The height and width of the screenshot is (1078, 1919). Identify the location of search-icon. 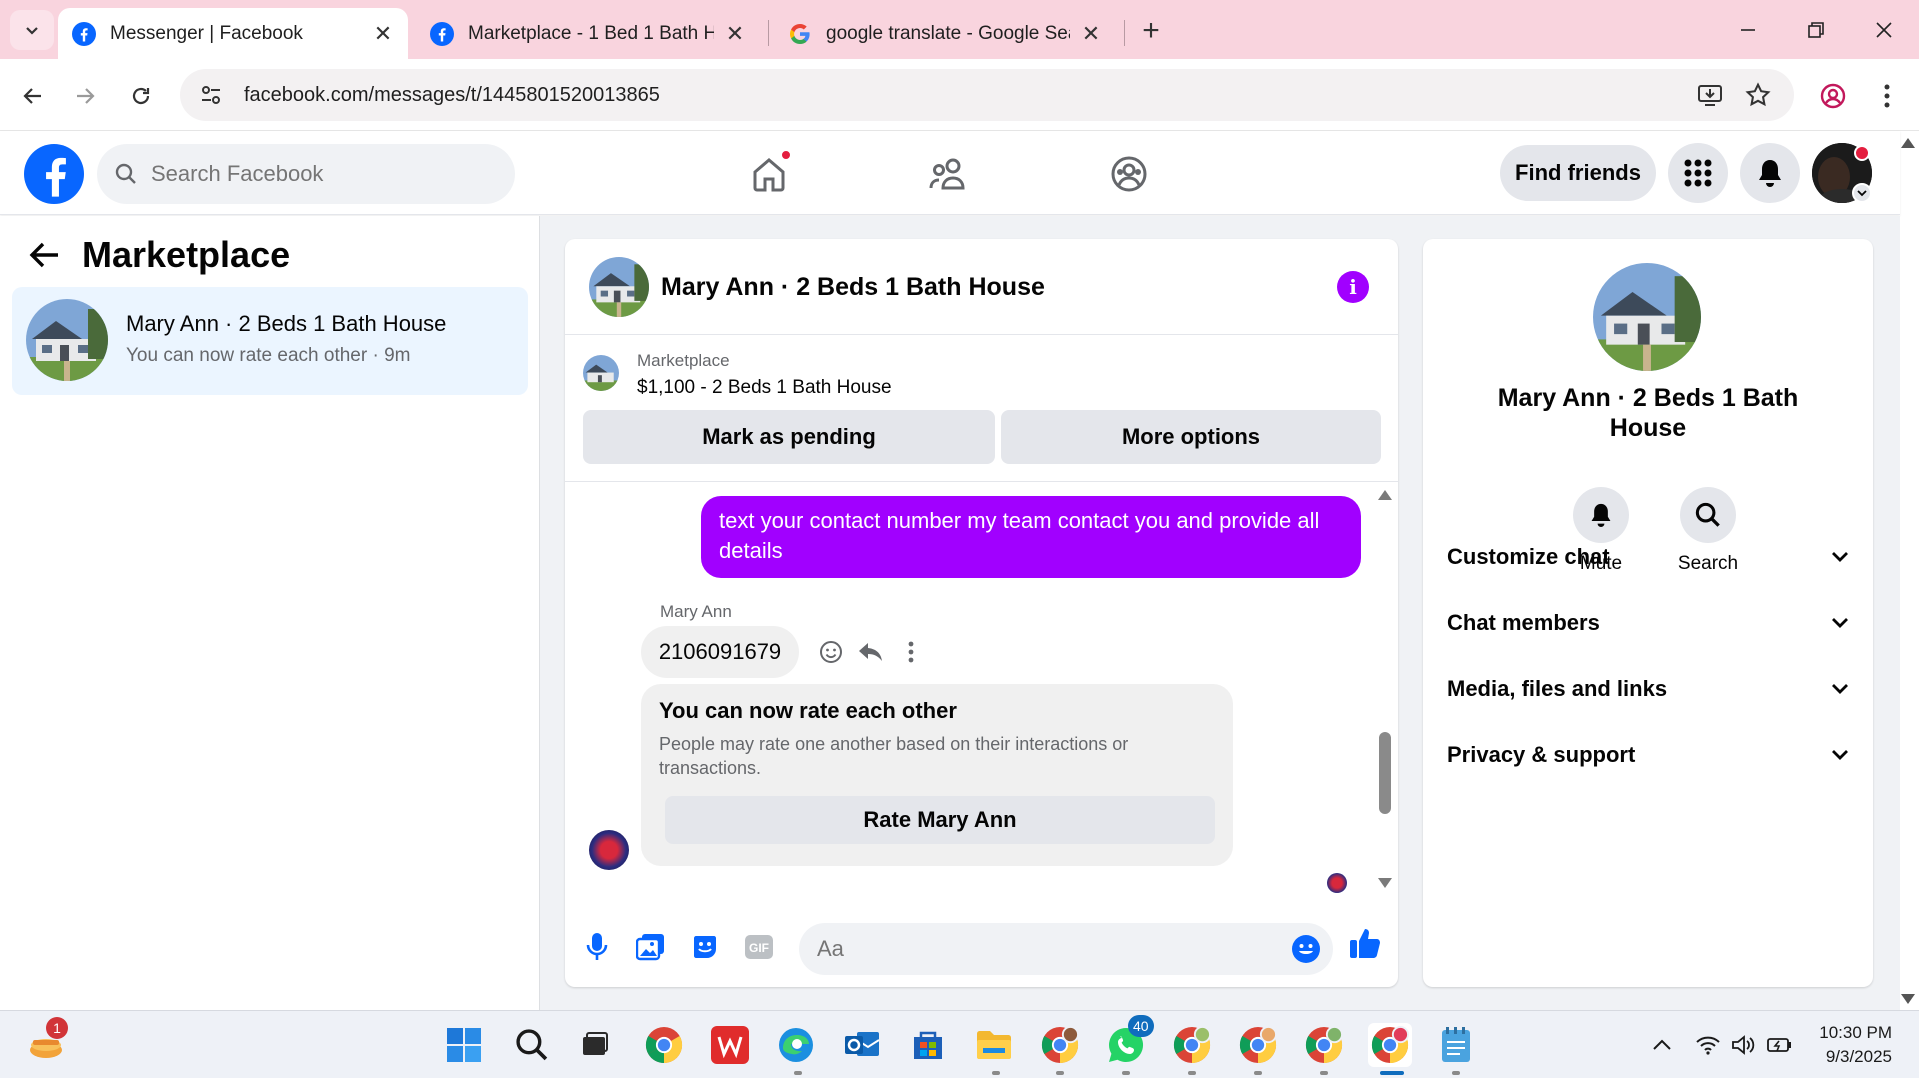
(532, 1045).